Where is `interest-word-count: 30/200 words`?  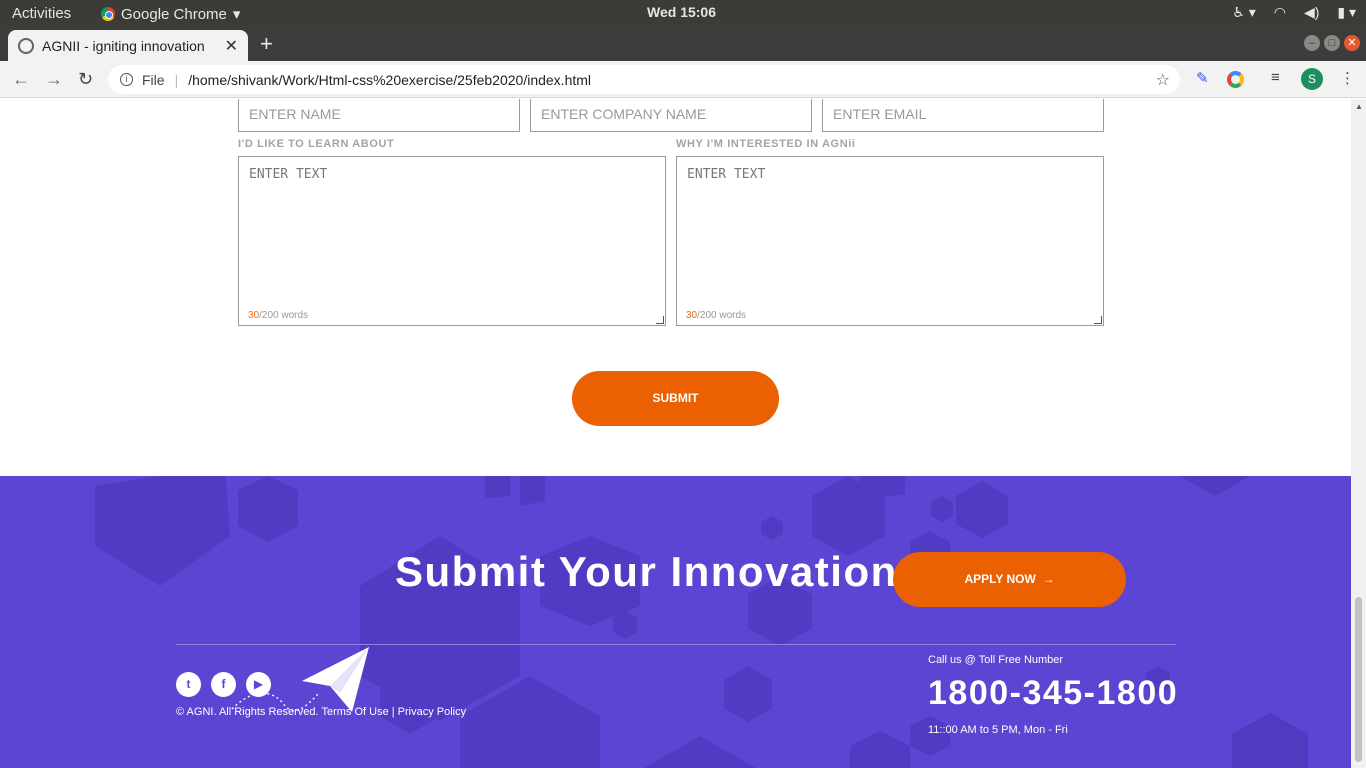 interest-word-count: 30/200 words is located at coordinates (716, 315).